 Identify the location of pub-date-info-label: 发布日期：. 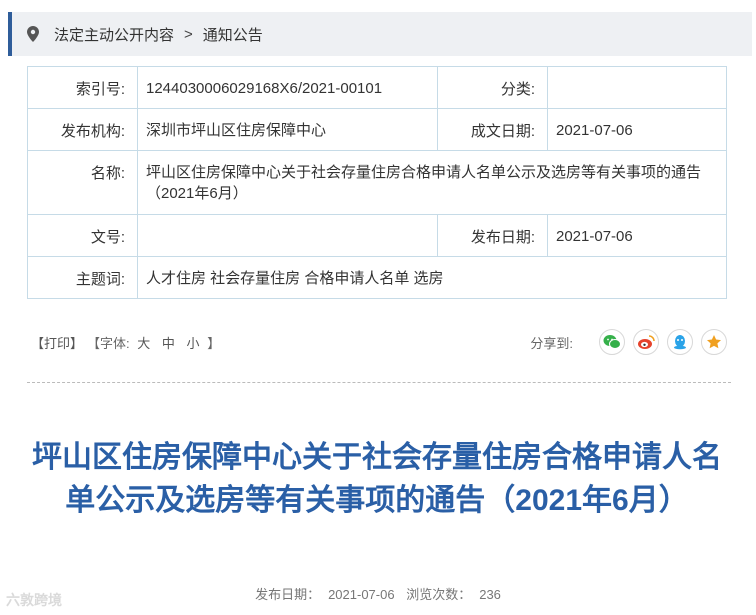
(288, 594).